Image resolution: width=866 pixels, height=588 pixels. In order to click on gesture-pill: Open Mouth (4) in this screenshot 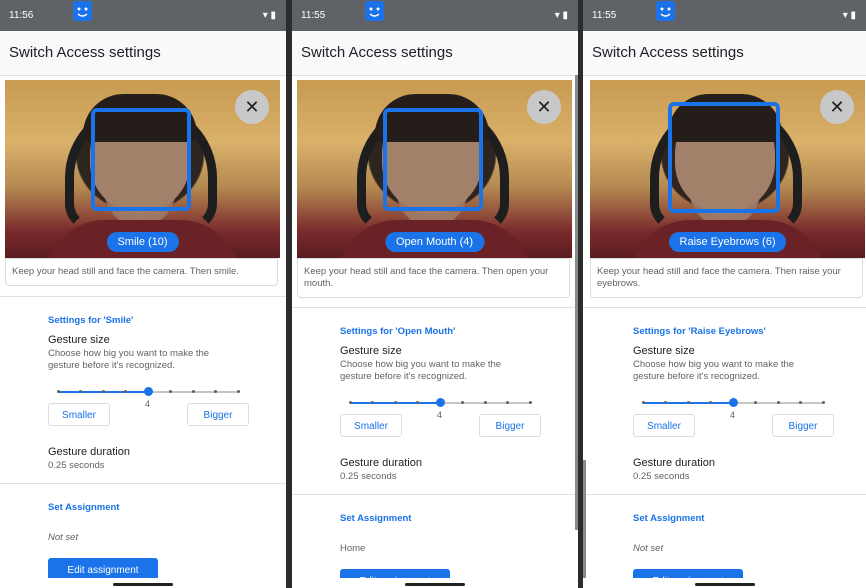, I will do `click(434, 242)`.